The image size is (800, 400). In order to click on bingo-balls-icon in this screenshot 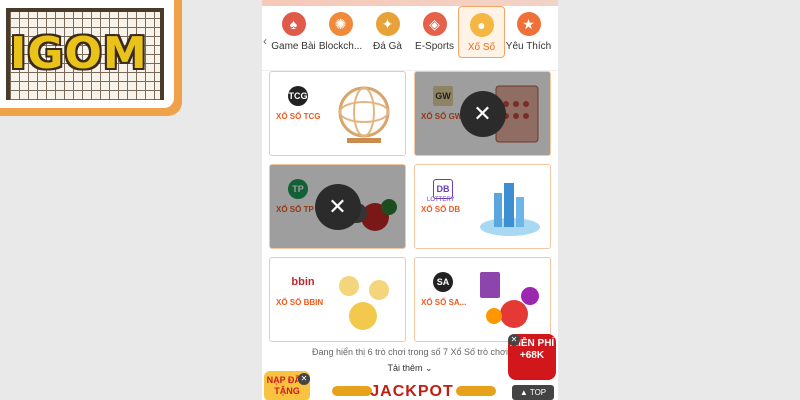, I will do `click(509, 300)`.